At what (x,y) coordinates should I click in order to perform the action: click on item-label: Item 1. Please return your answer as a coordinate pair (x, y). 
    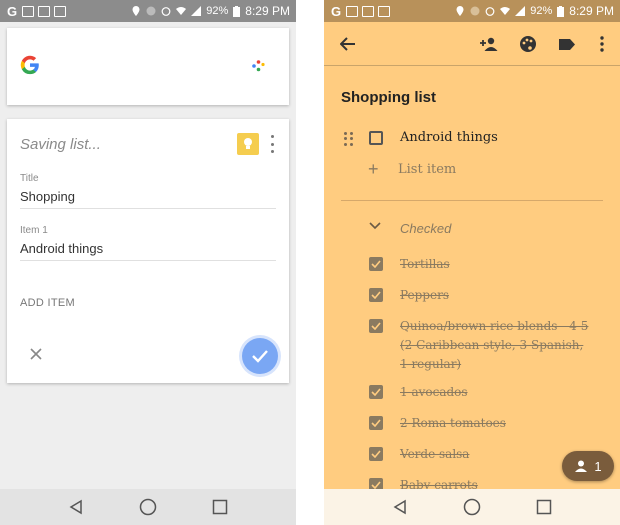
    Looking at the image, I should click on (34, 230).